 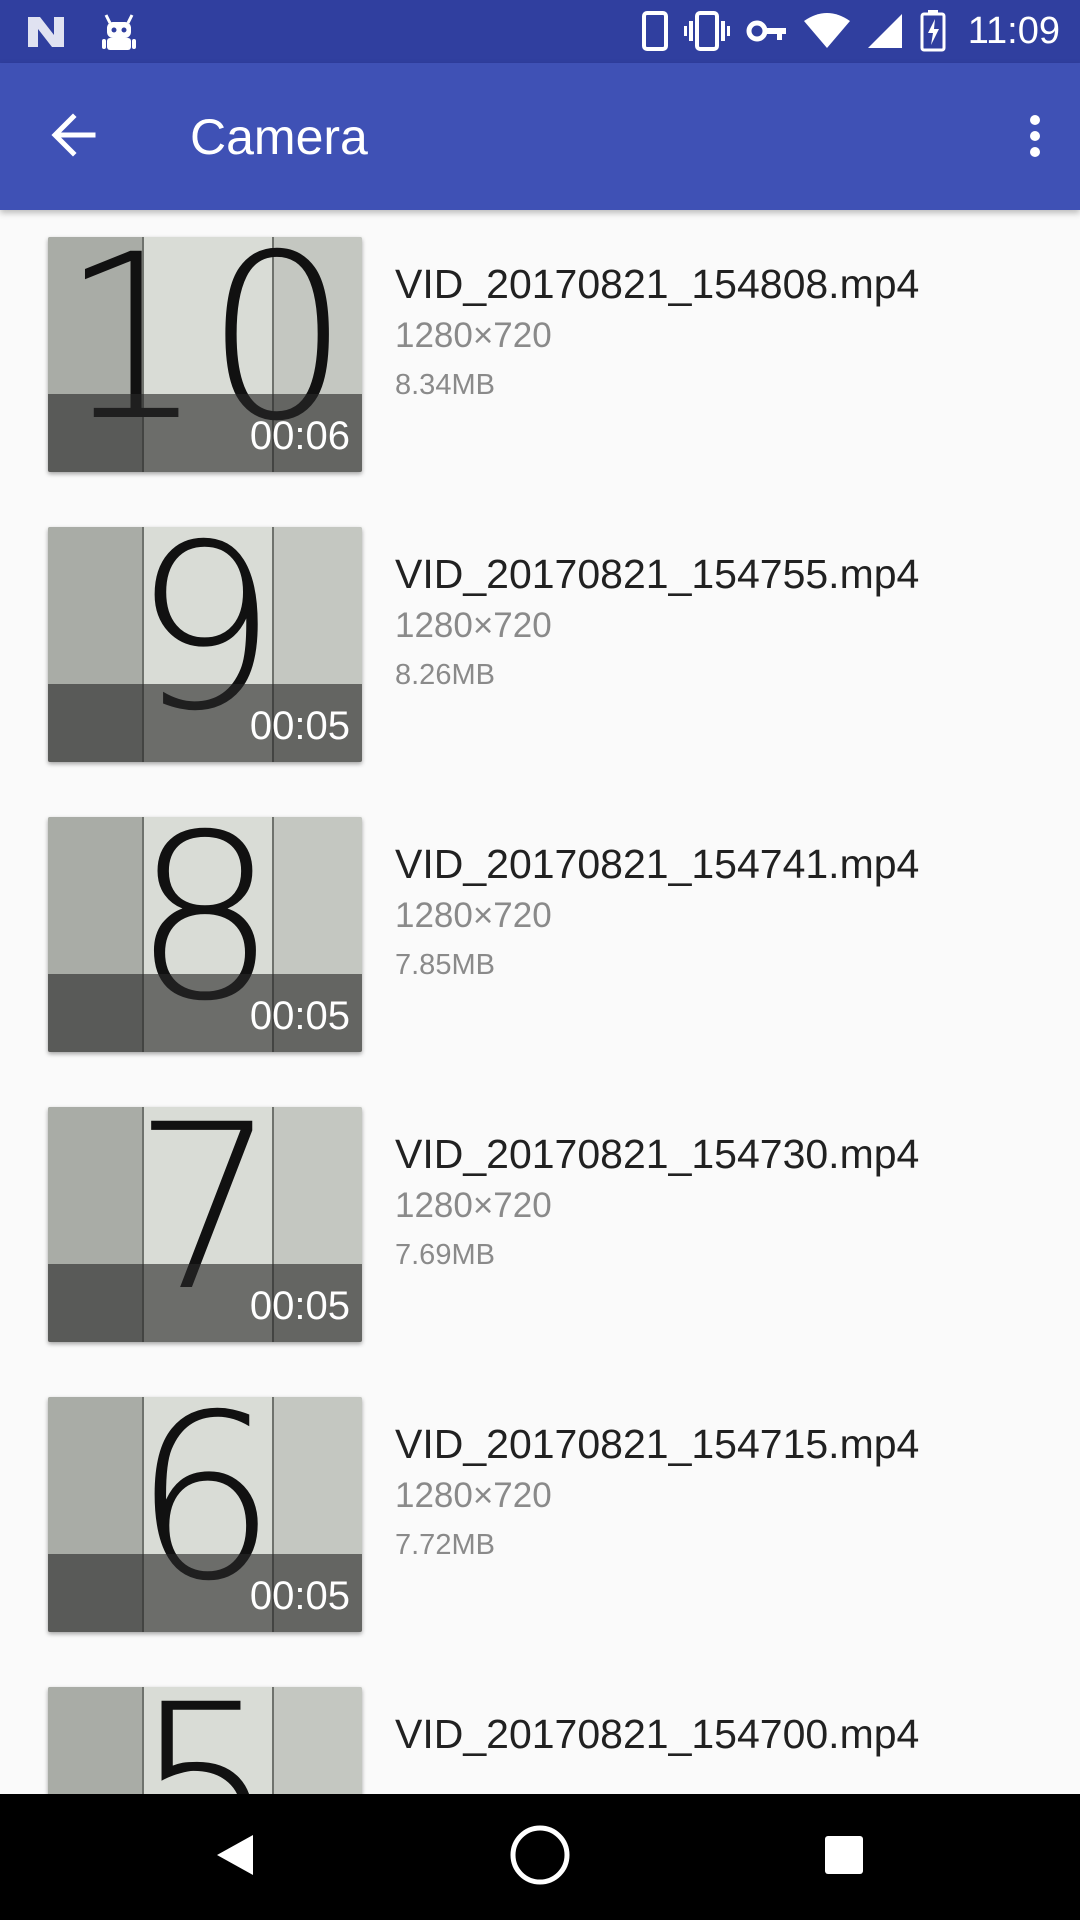 I want to click on video-thumbnail: 5, so click(x=205, y=1740).